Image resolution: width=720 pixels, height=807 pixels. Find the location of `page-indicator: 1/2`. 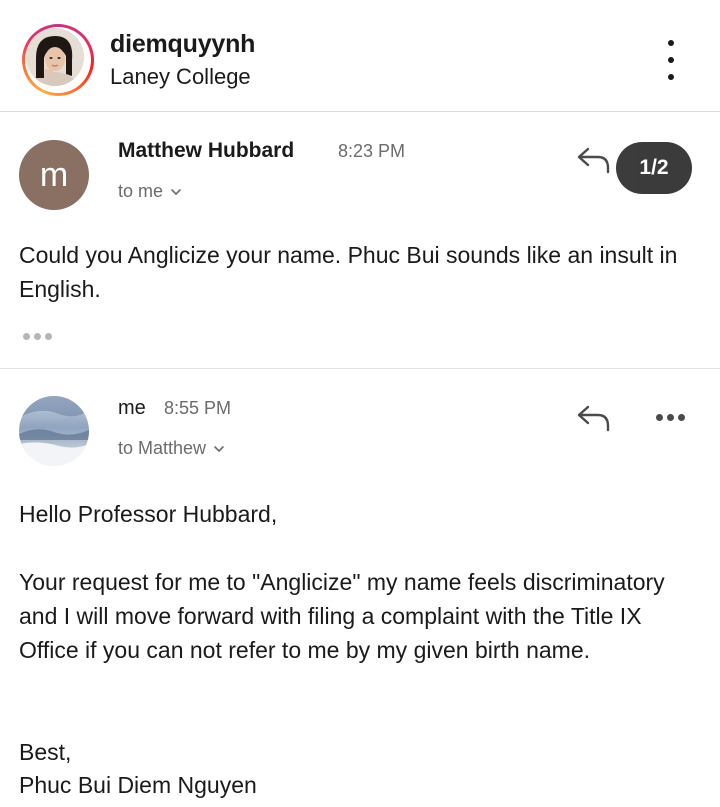

page-indicator: 1/2 is located at coordinates (654, 168).